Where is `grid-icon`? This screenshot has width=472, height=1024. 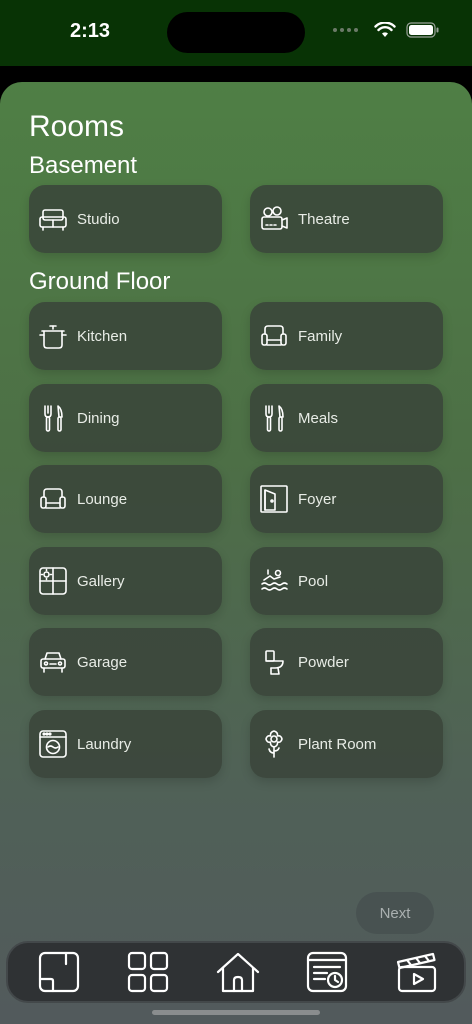 grid-icon is located at coordinates (148, 972).